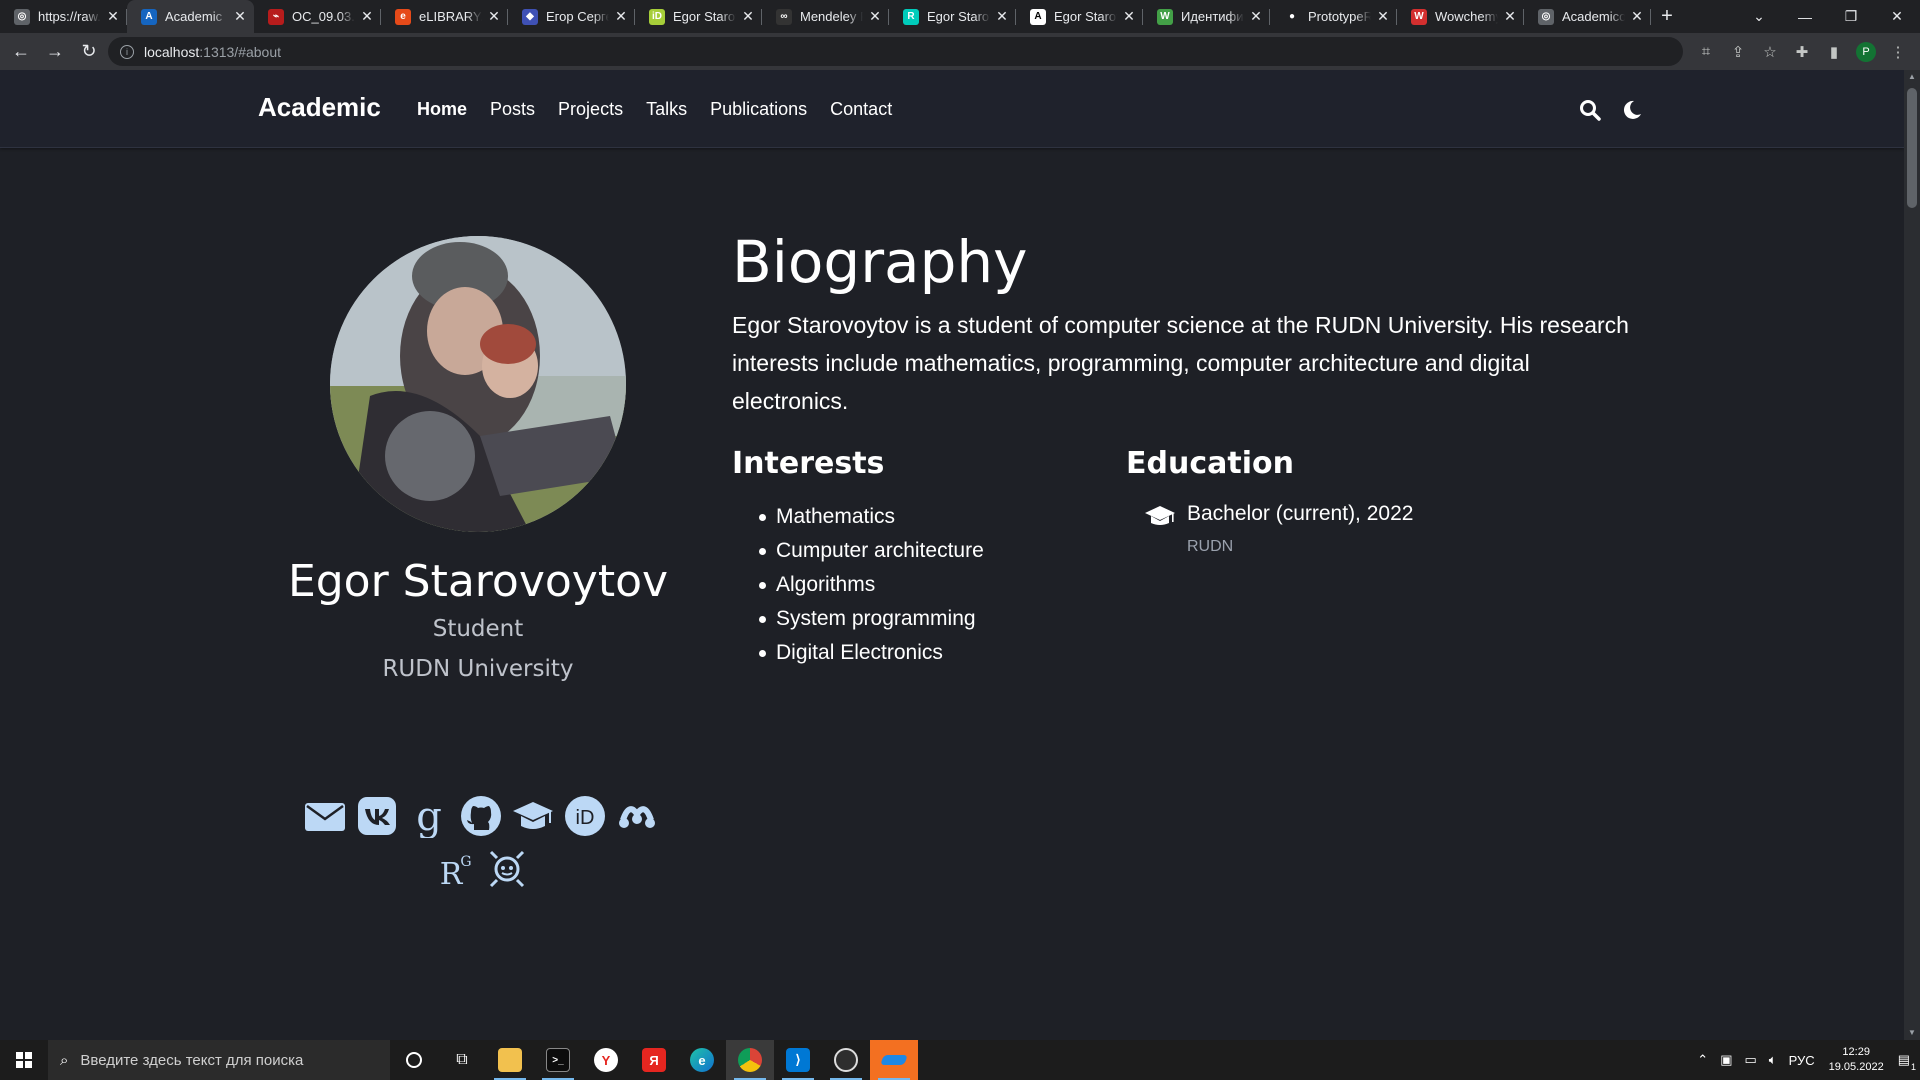 The image size is (1920, 1080). What do you see at coordinates (89, 52) in the screenshot?
I see `reload-button: ↻` at bounding box center [89, 52].